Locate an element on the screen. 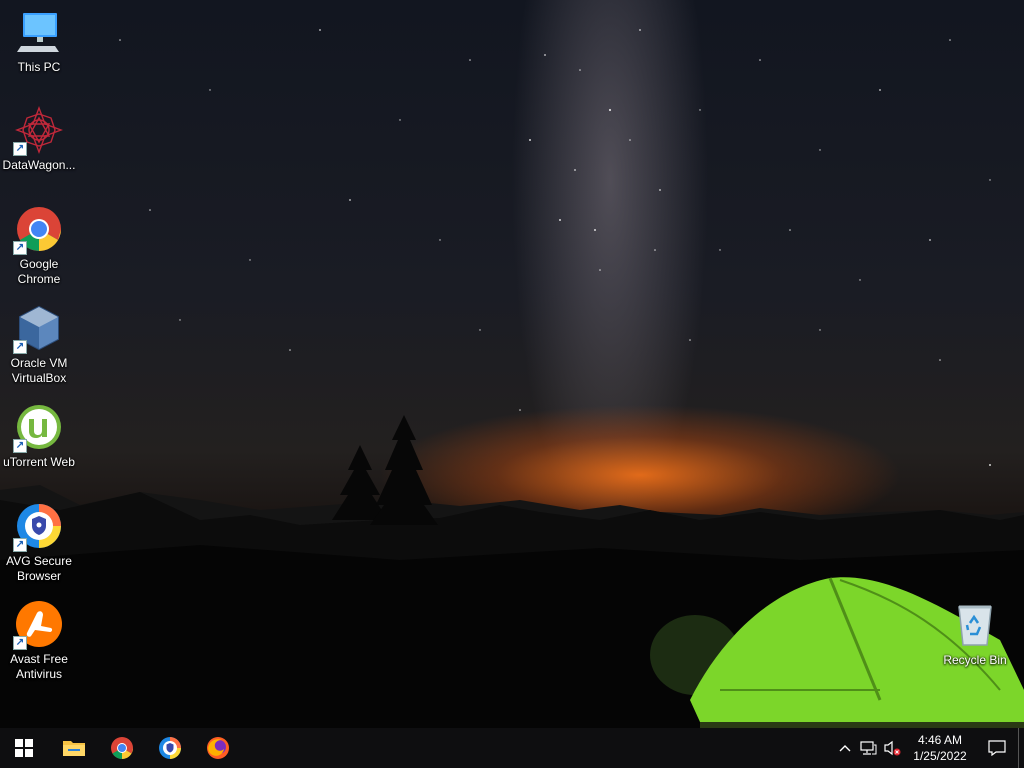 This screenshot has width=1024, height=768. volume-button is located at coordinates (892, 748).